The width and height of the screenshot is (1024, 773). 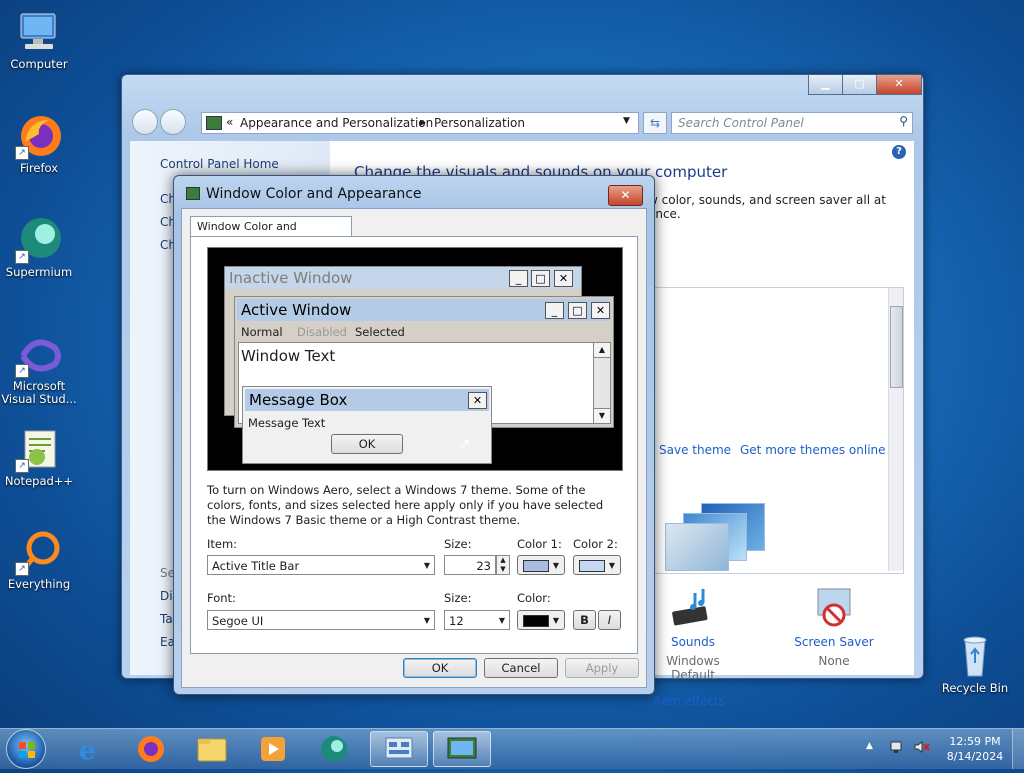 I want to click on breadcrumb-item: Personalization, so click(x=479, y=123).